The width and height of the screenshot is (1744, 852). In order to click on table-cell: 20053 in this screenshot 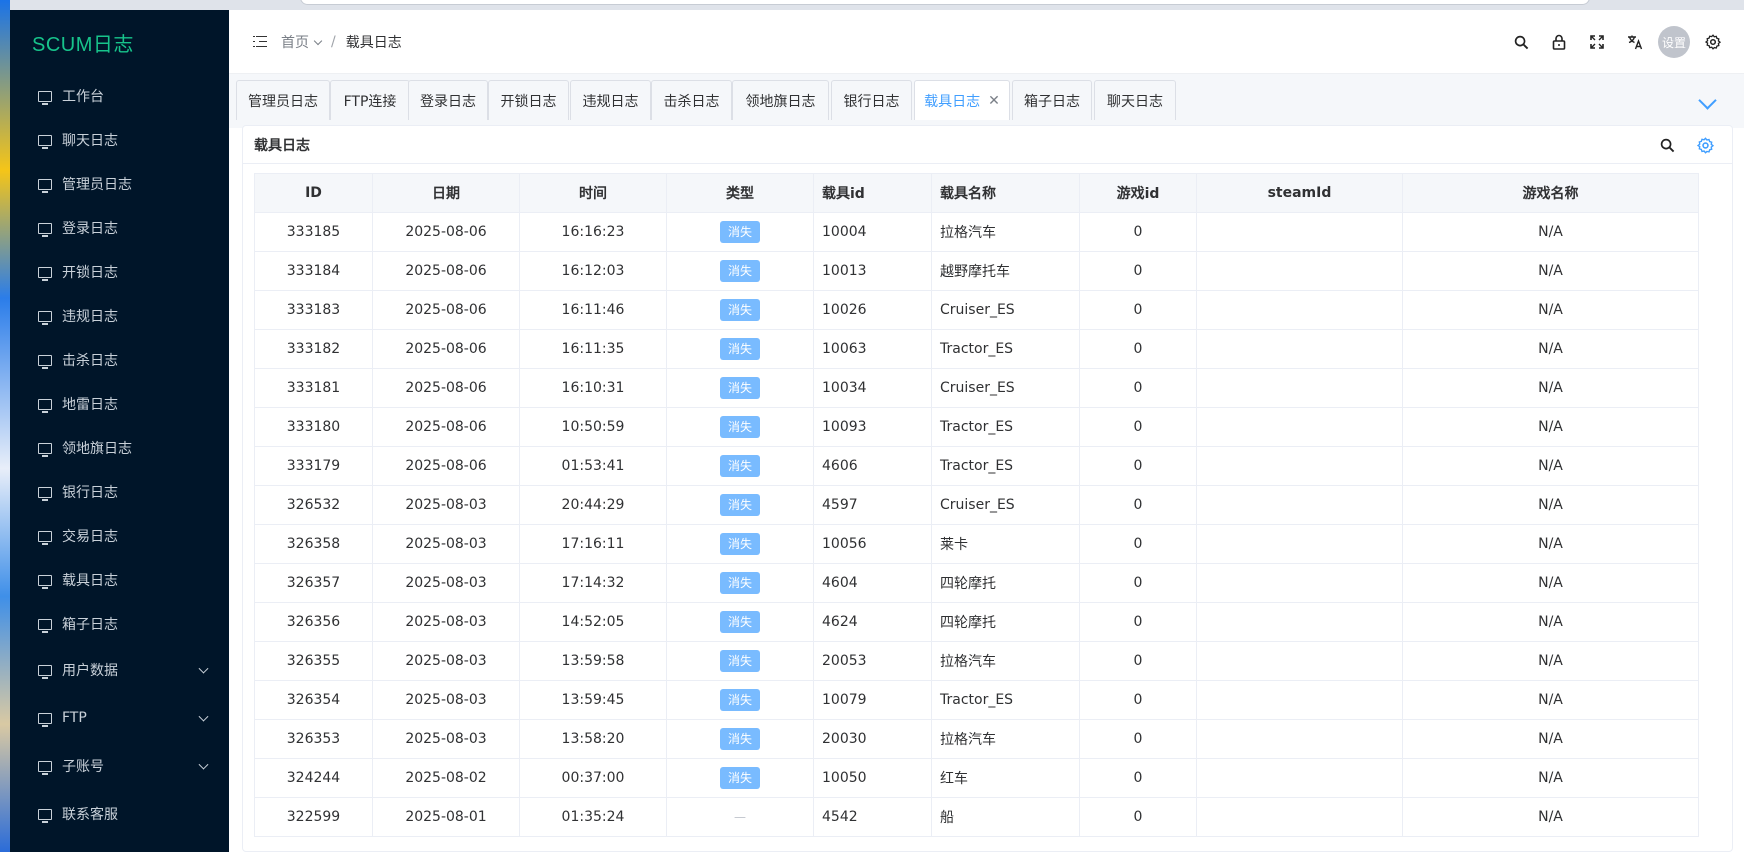, I will do `click(872, 661)`.